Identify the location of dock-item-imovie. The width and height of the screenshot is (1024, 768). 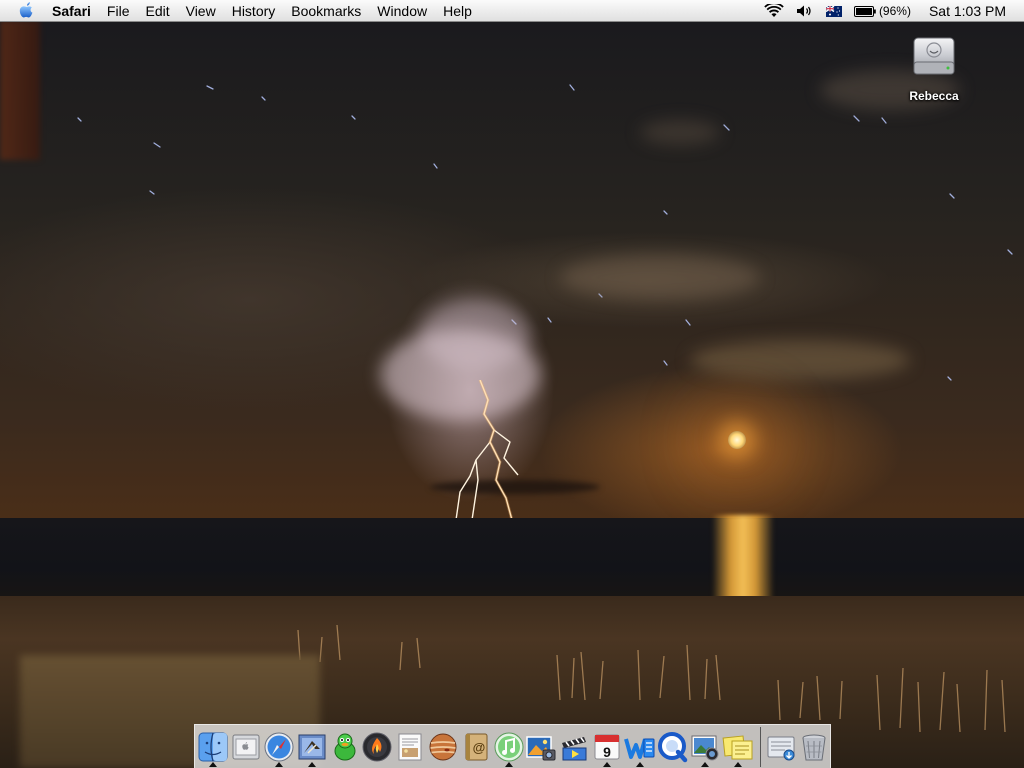
(574, 747).